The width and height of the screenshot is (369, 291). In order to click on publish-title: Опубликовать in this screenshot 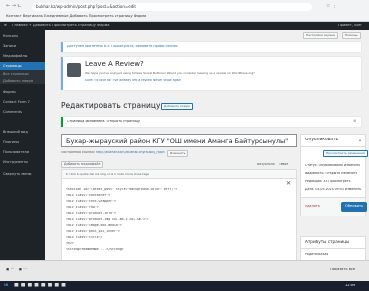, I will do `click(322, 140)`.